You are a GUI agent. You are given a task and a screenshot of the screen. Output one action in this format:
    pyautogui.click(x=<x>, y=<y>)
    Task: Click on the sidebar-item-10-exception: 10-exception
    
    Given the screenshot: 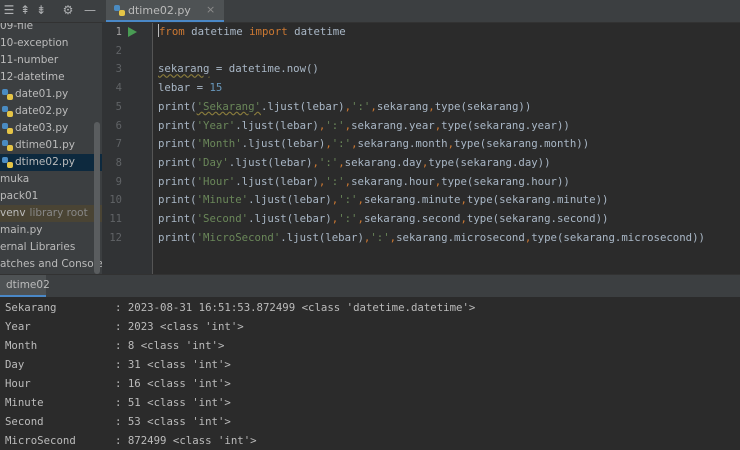 What is the action you would take?
    pyautogui.click(x=51, y=43)
    